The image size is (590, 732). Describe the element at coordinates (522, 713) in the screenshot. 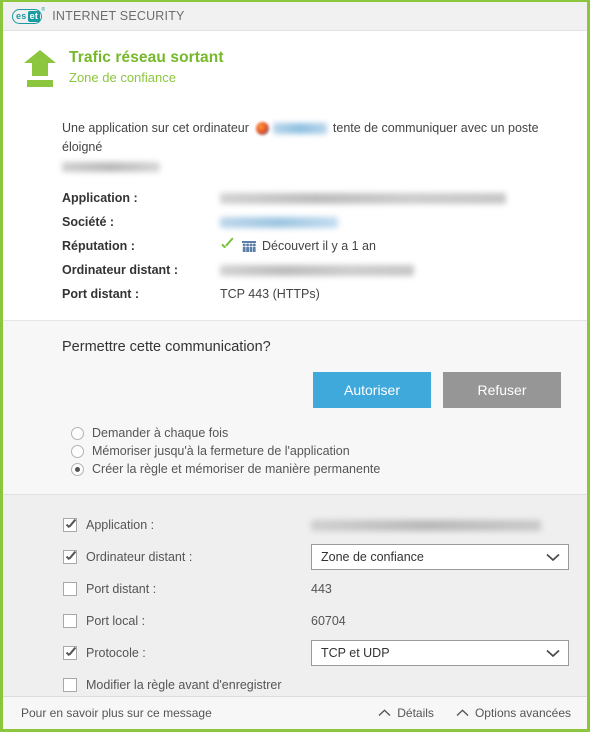

I see `advanced-options-label: Options avancées` at that location.